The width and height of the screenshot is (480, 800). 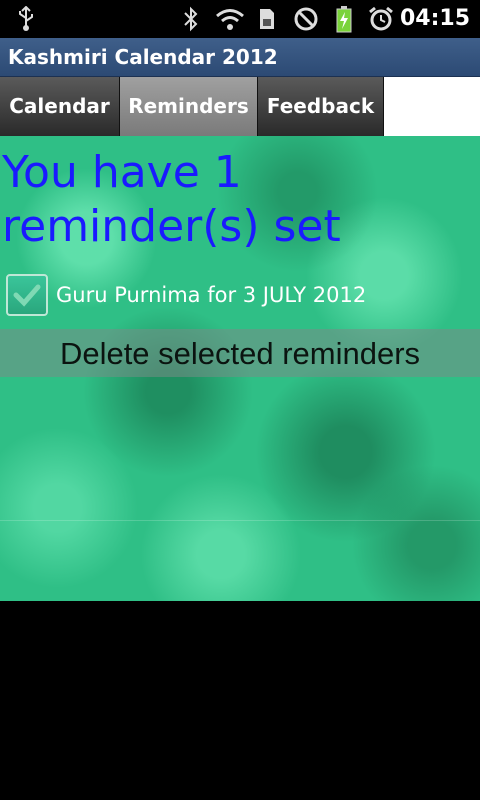 I want to click on wifi-icon, so click(x=230, y=19).